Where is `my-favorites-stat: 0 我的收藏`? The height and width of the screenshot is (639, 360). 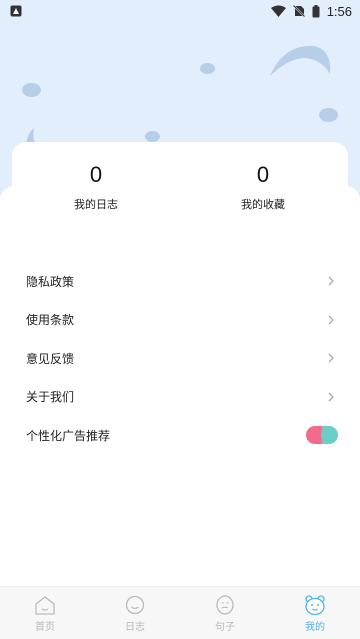 my-favorites-stat: 0 我的收藏 is located at coordinates (263, 187).